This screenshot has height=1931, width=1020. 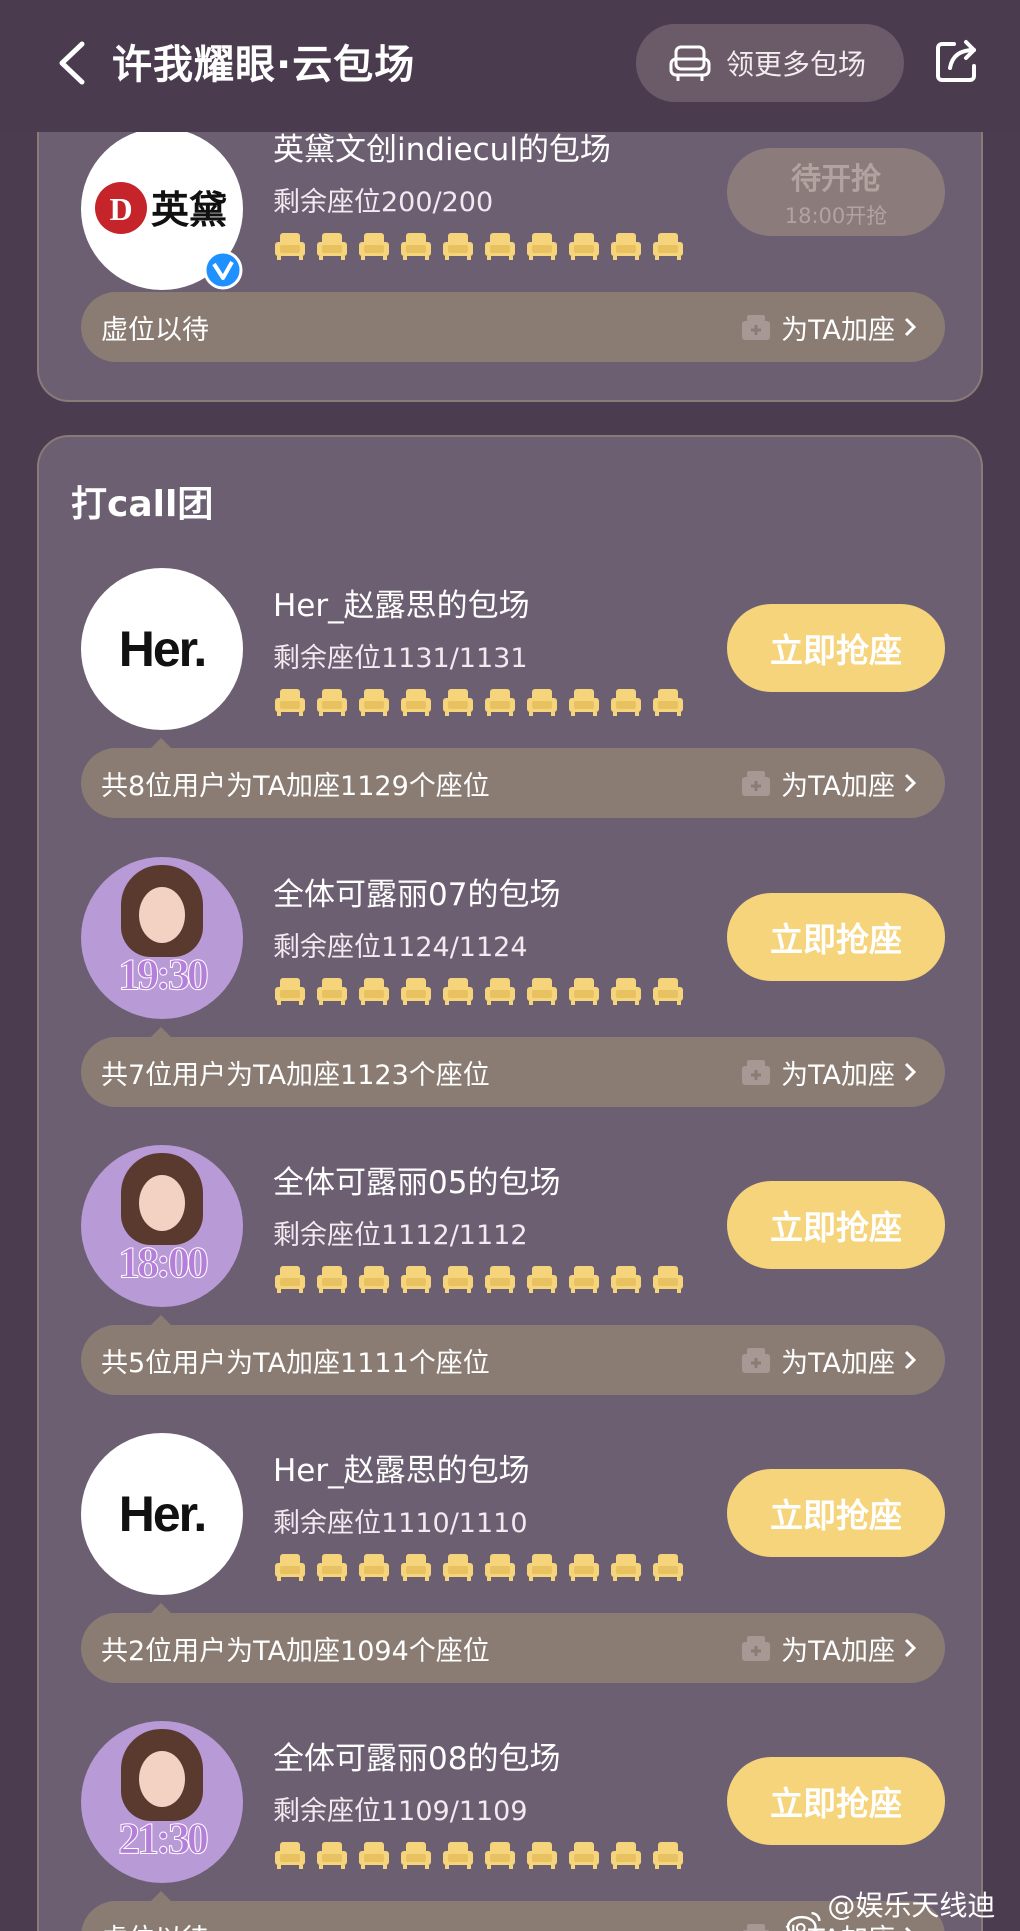 I want to click on avatar: Her., so click(x=162, y=649).